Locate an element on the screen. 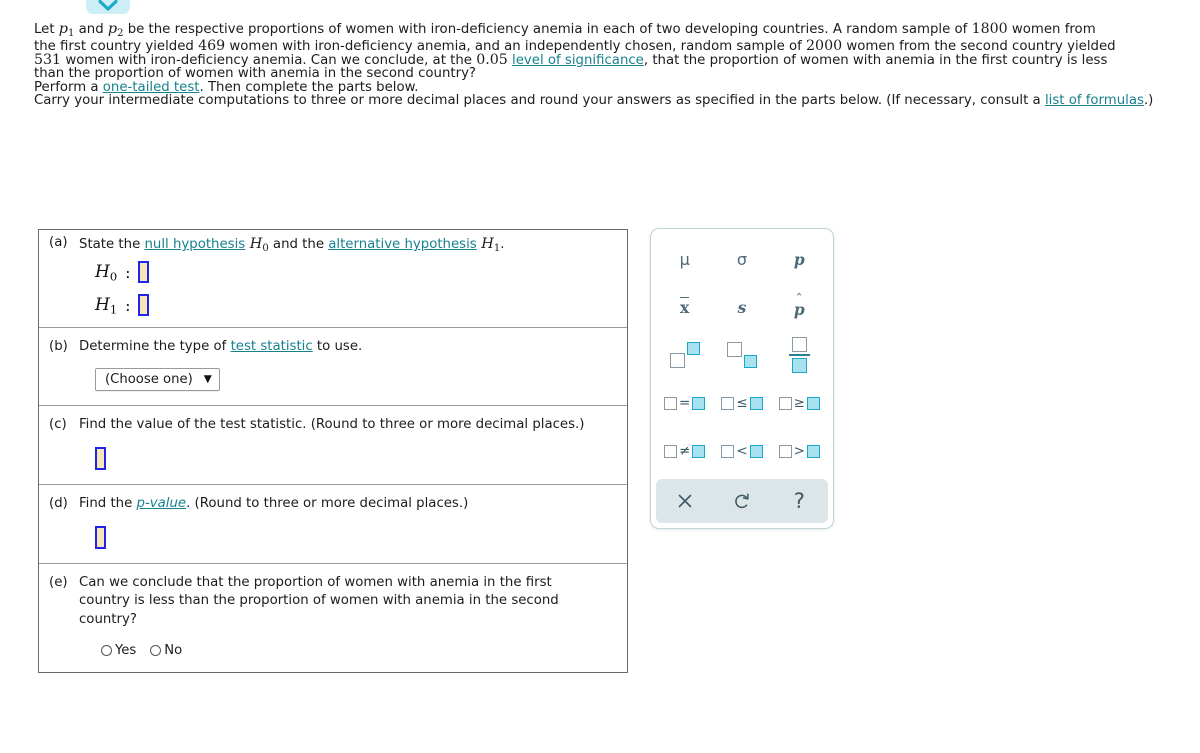 This screenshot has height=753, width=1200. palette-row-comparison-2: ≠ < > is located at coordinates (742, 451).